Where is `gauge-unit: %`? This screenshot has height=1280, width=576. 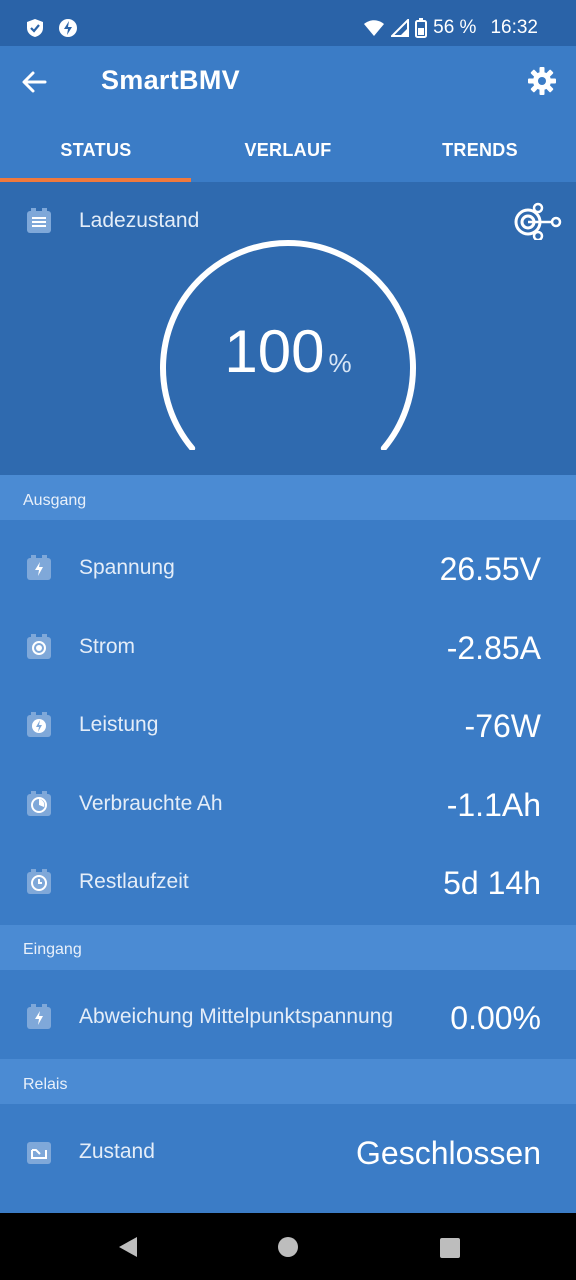 gauge-unit: % is located at coordinates (340, 363).